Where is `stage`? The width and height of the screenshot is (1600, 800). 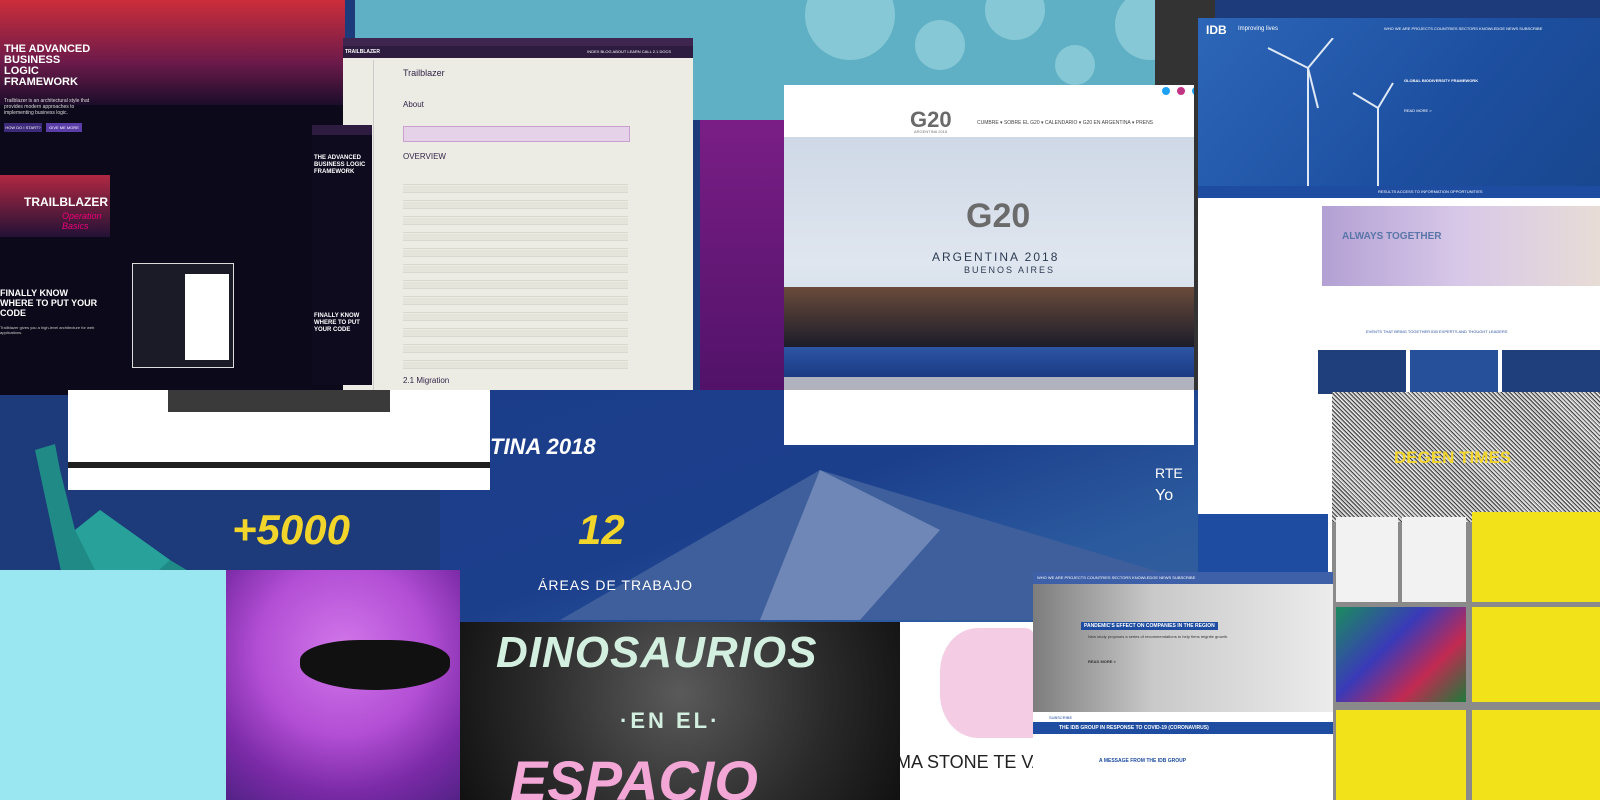 stage is located at coordinates (989, 362).